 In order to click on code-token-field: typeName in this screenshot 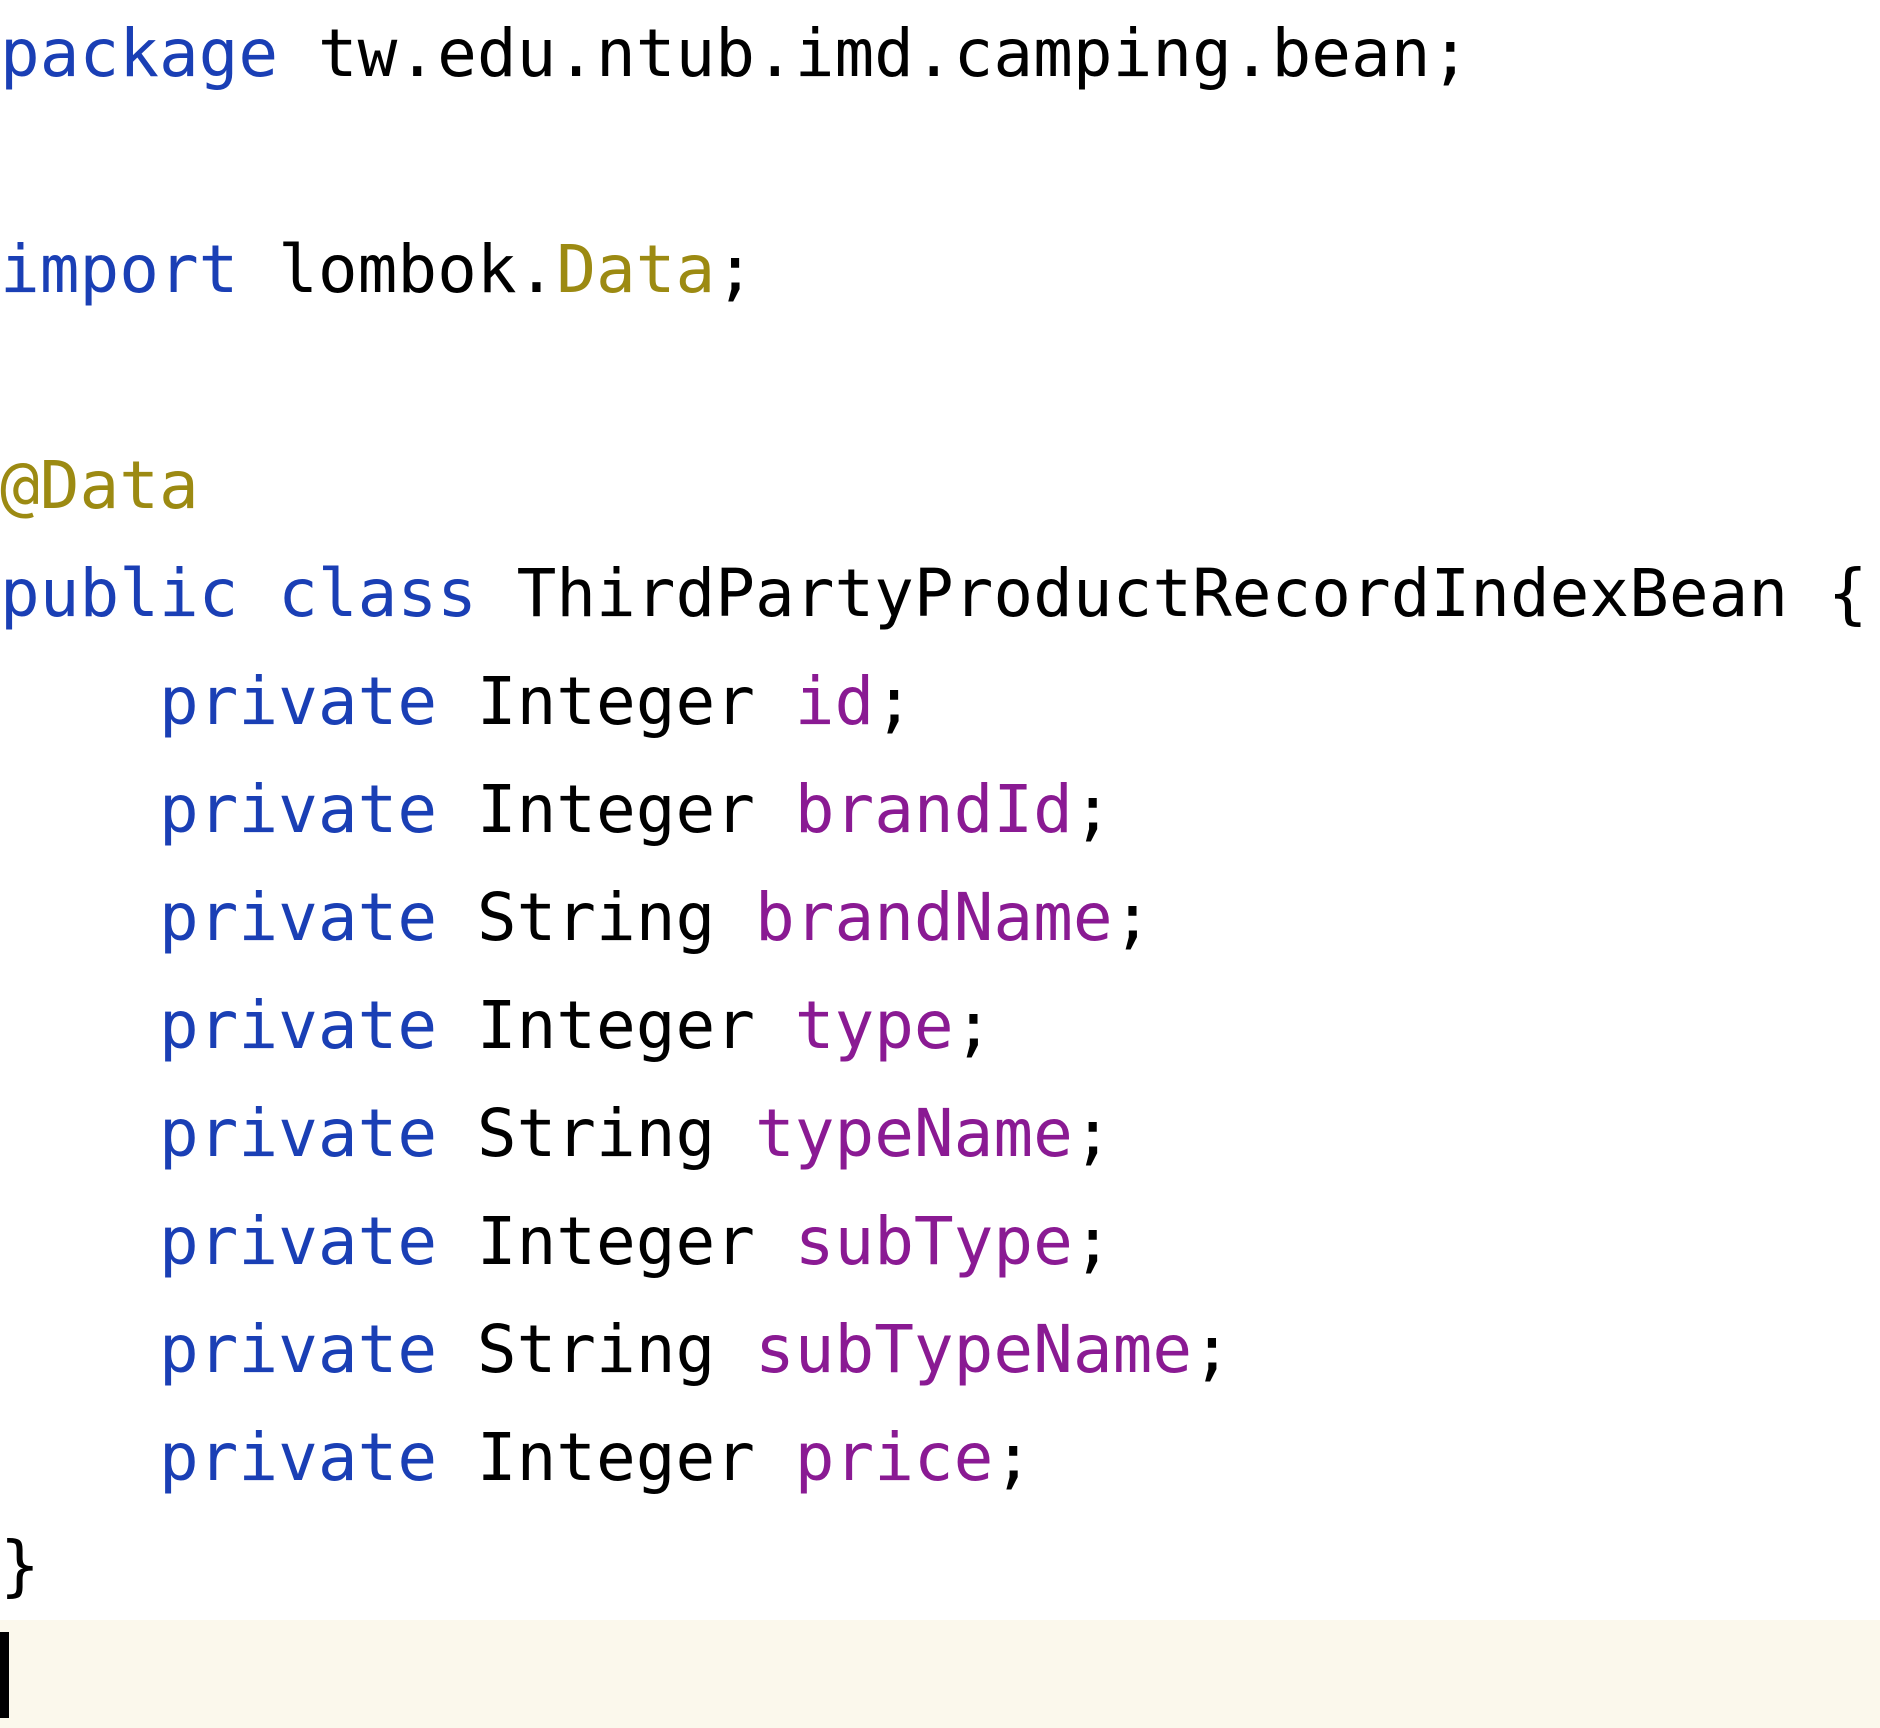, I will do `click(913, 1133)`.